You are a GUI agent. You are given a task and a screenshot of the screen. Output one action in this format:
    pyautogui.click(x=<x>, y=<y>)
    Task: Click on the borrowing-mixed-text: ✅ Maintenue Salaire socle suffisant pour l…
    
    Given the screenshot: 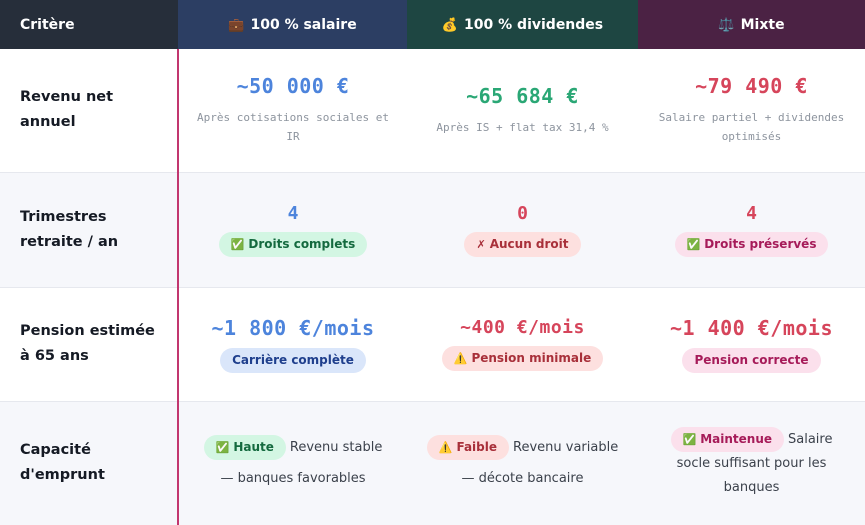 What is the action you would take?
    pyautogui.click(x=751, y=463)
    